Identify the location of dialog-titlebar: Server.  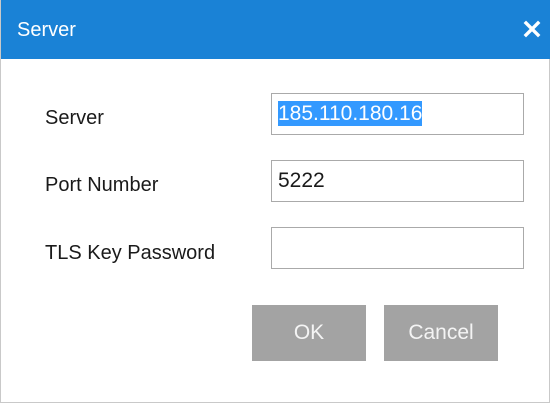
(275, 29).